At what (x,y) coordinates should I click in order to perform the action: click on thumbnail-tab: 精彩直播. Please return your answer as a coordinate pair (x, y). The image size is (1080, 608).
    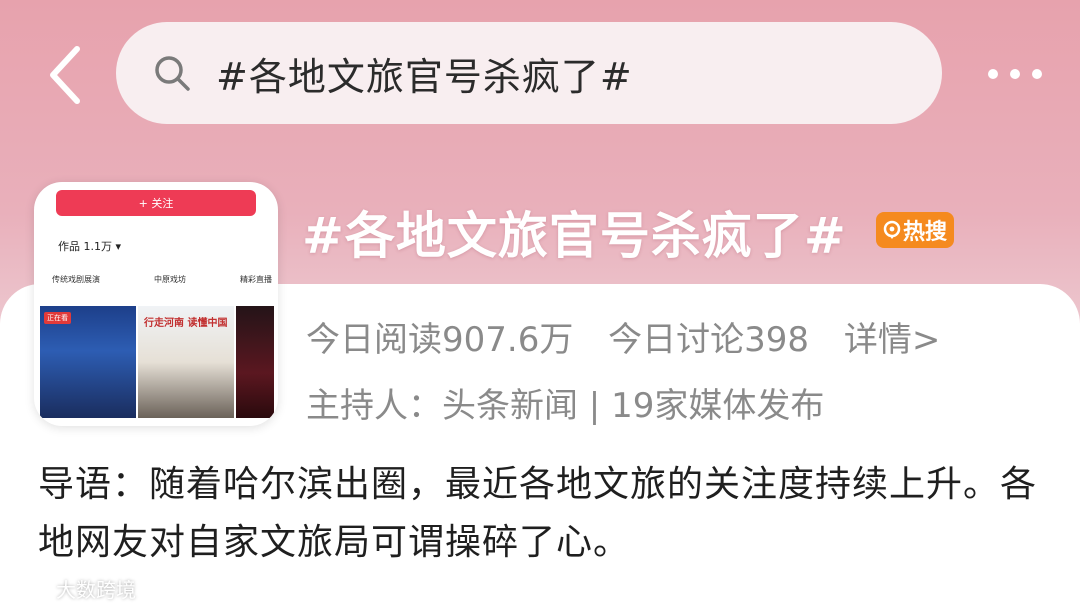
    Looking at the image, I should click on (256, 279).